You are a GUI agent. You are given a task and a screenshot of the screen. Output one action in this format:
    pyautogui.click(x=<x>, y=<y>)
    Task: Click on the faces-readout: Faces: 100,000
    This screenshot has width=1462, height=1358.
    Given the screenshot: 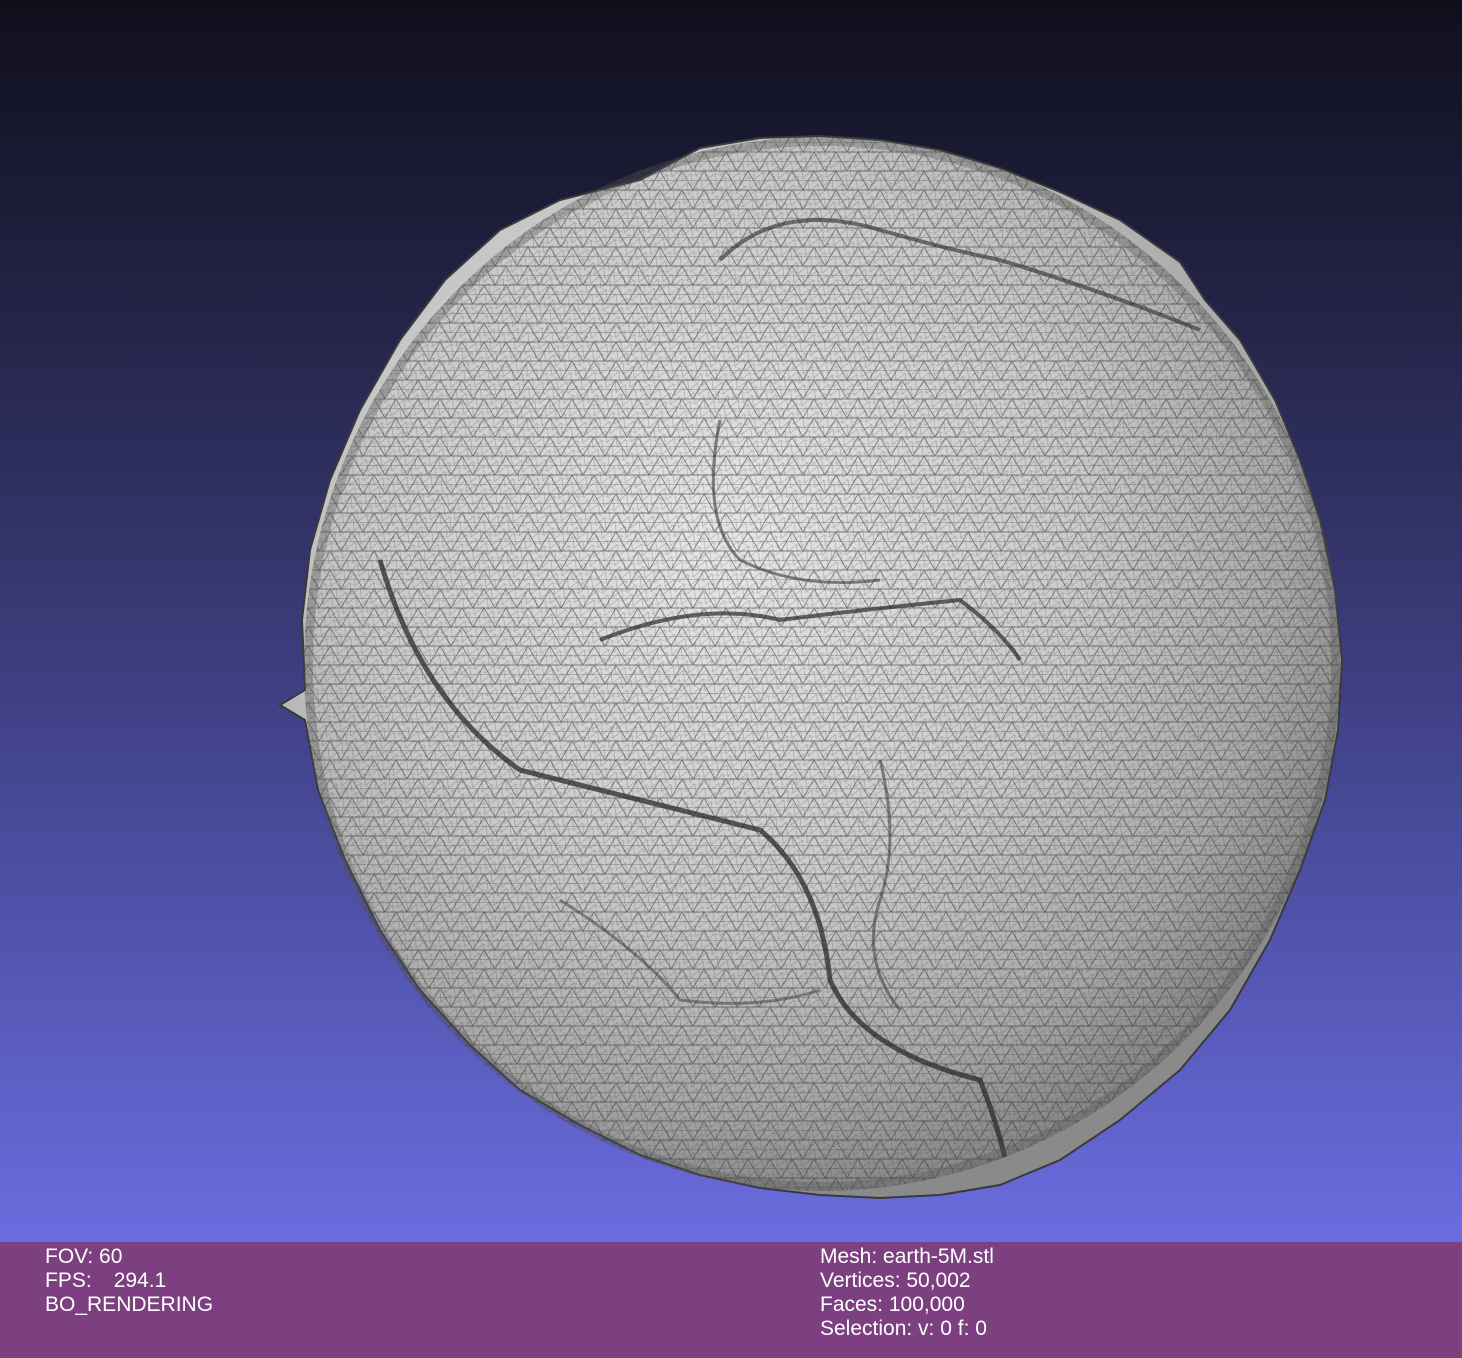 What is the action you would take?
    pyautogui.click(x=892, y=1304)
    